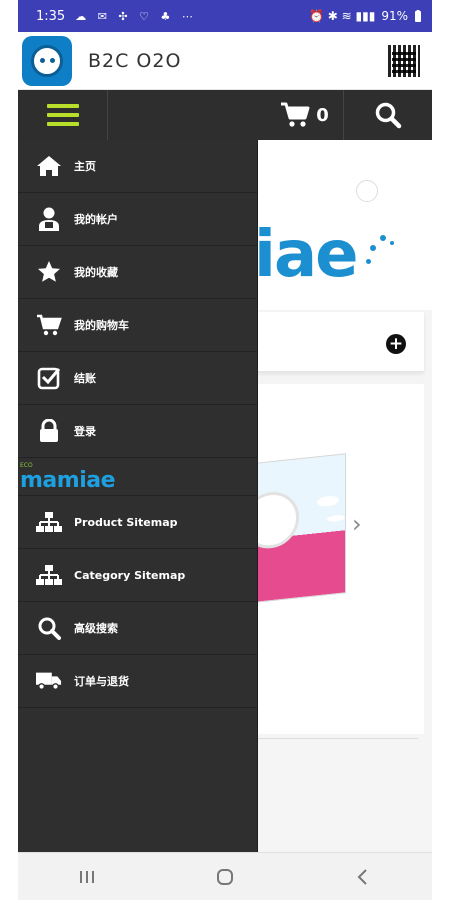 The width and height of the screenshot is (450, 900). Describe the element at coordinates (136, 16) in the screenshot. I see `notification-icons: ☁ ✉ ✣ ♡ ♣ ⋯` at that location.